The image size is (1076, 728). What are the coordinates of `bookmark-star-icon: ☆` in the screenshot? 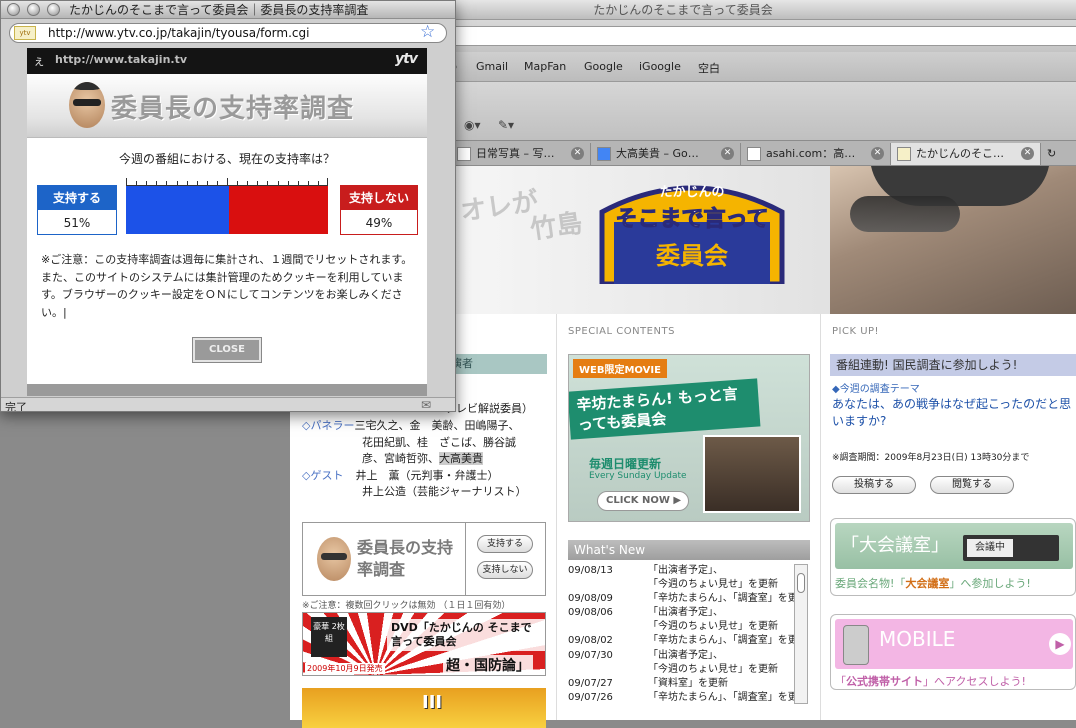 It's located at (427, 32).